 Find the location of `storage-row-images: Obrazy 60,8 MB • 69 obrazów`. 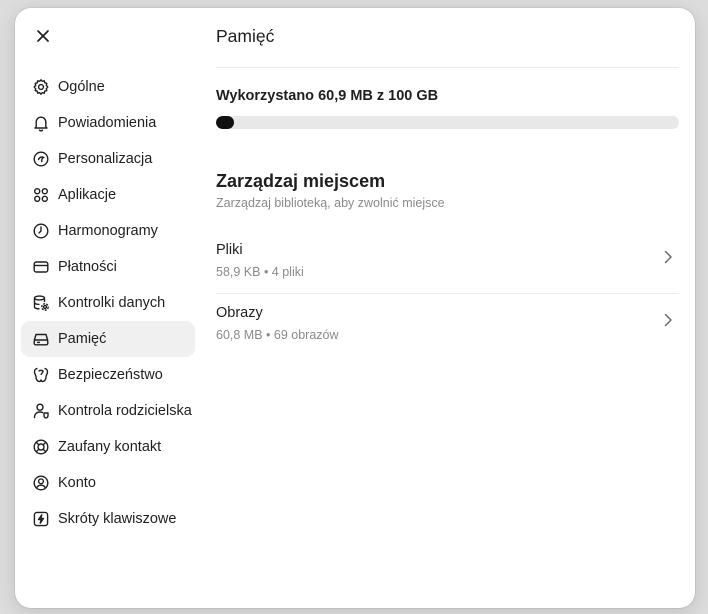

storage-row-images: Obrazy 60,8 MB • 69 obrazów is located at coordinates (447, 325).